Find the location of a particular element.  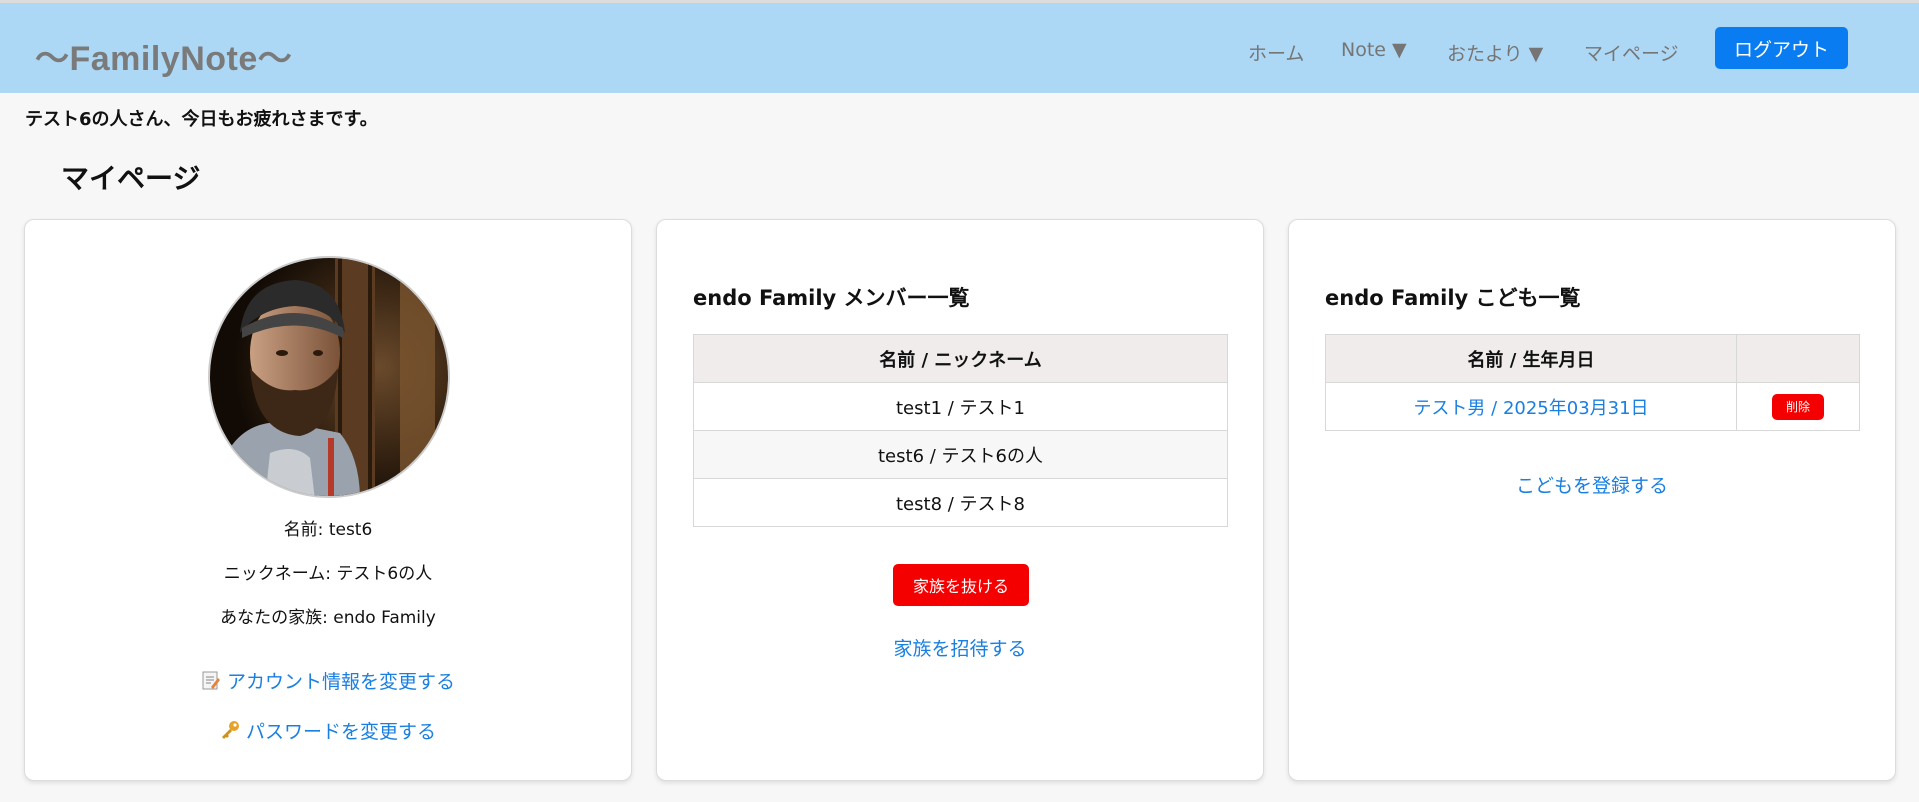

child-cell: テスト男 / 2025年03月31日 is located at coordinates (1531, 406).